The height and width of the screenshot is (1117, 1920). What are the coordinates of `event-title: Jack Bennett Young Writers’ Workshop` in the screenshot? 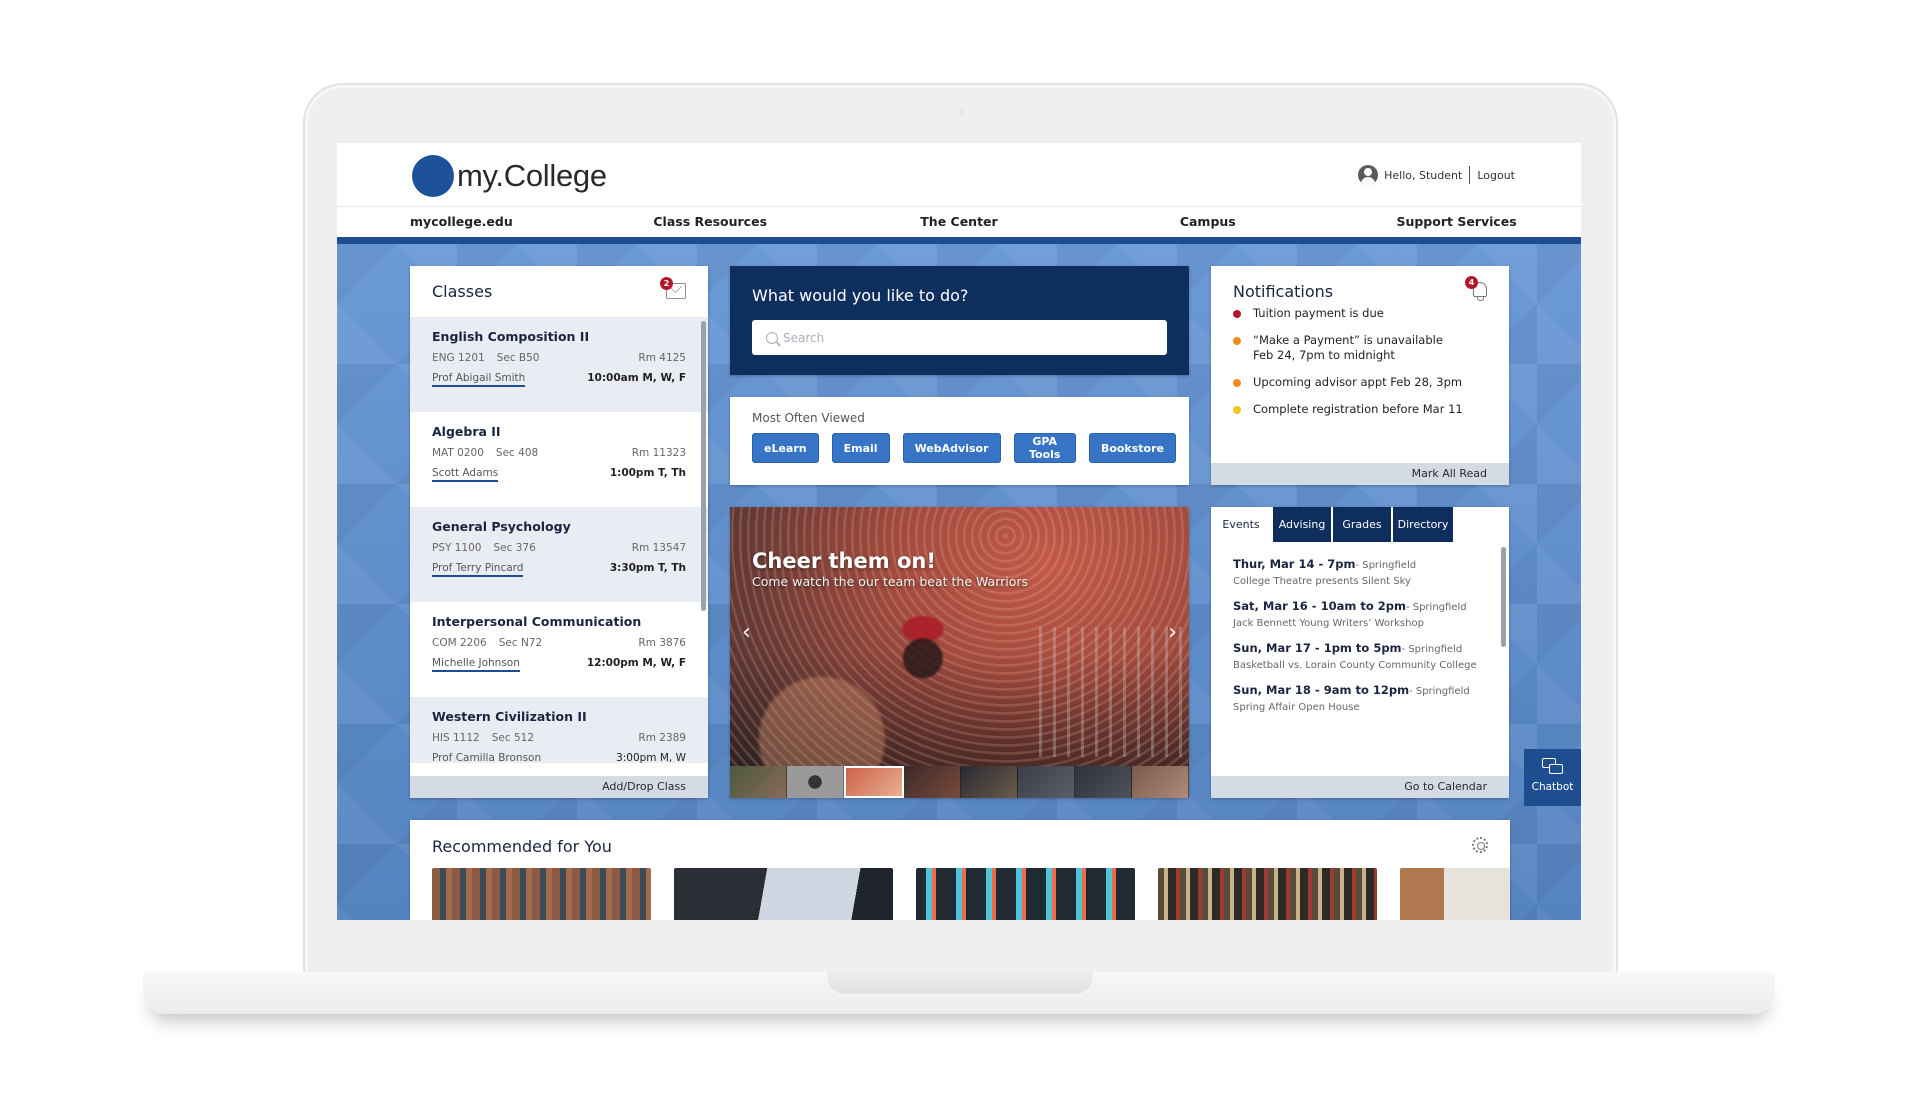 It's located at (1328, 623).